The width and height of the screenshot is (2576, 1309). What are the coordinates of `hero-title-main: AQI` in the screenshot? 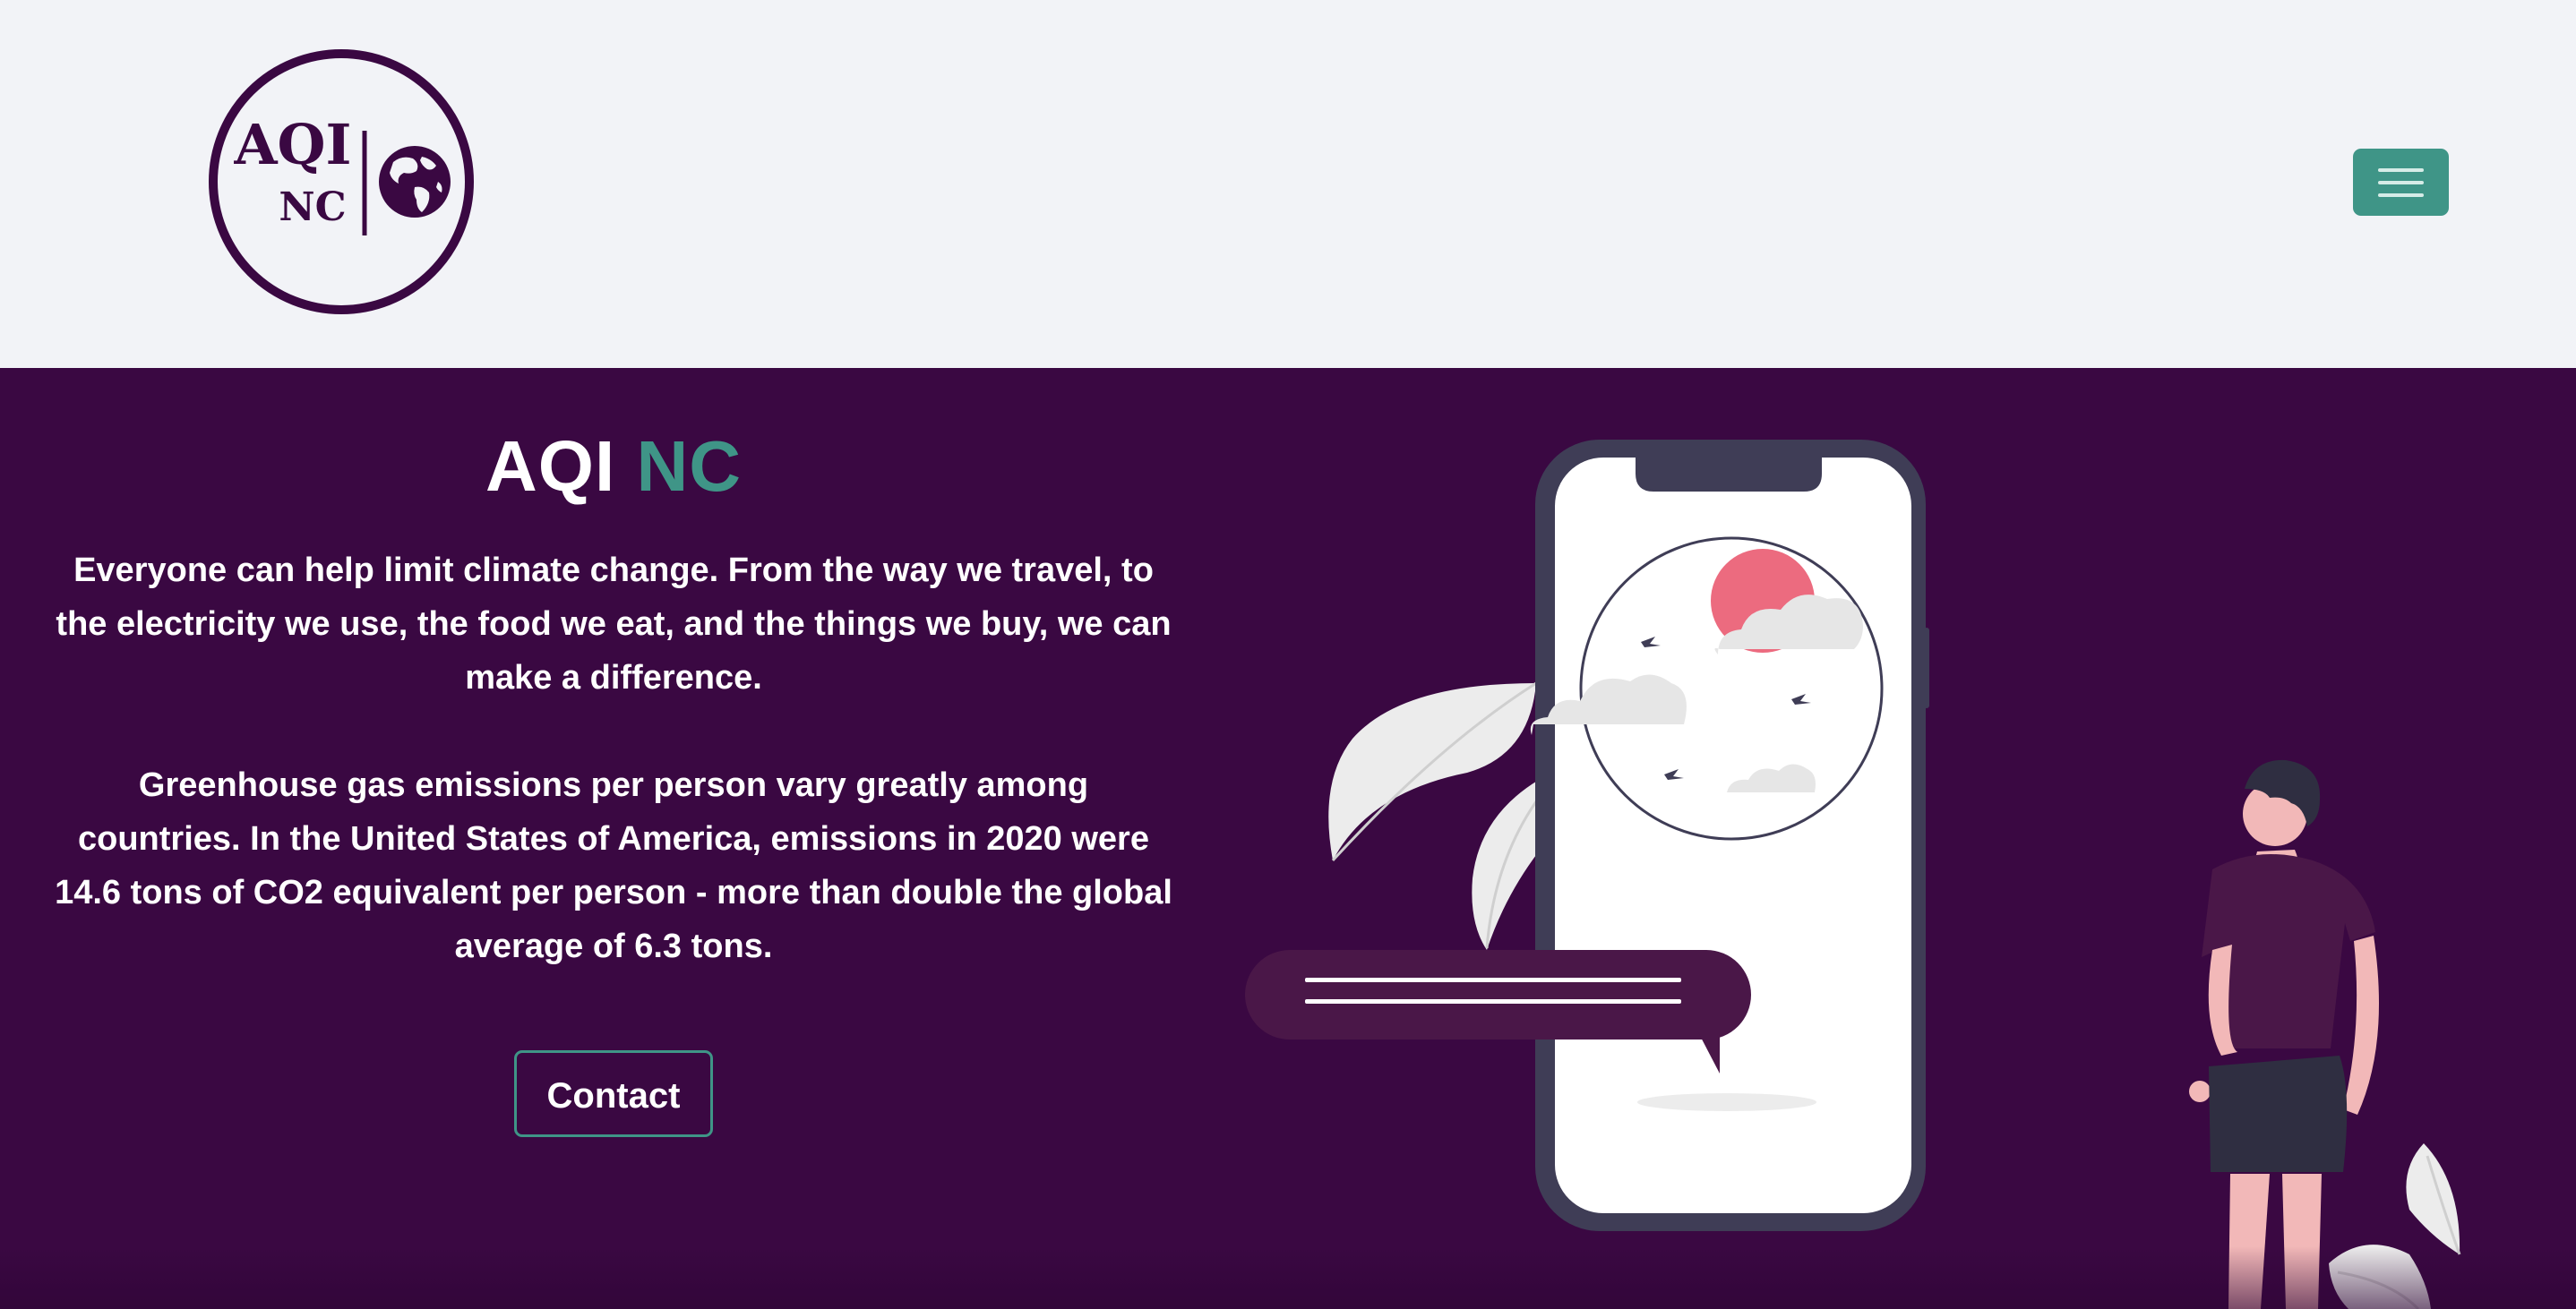 It's located at (550, 466).